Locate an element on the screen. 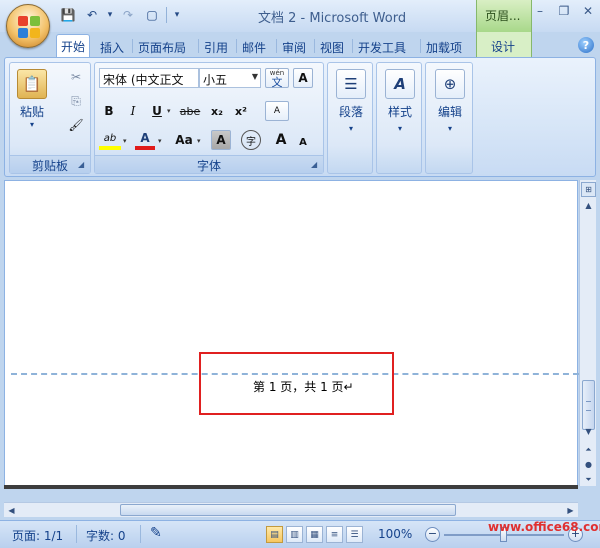 The image size is (600, 548). paragraph-align-icon: ☰ is located at coordinates (351, 84).